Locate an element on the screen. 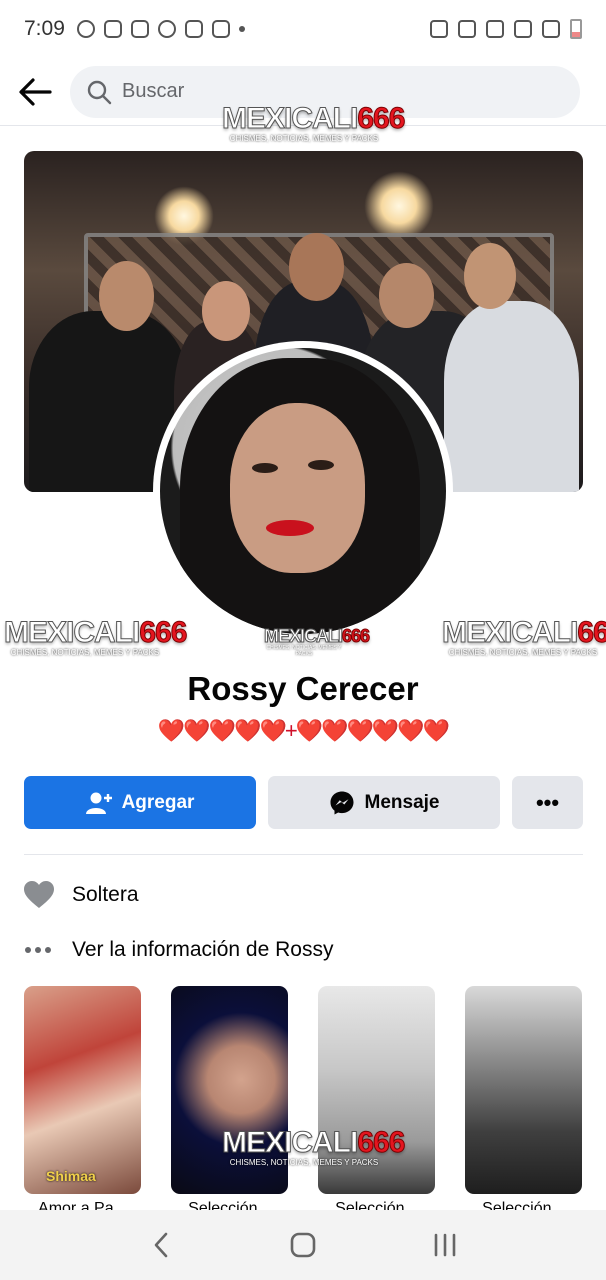 Image resolution: width=606 pixels, height=1280 pixels. lamp-light is located at coordinates (399, 206).